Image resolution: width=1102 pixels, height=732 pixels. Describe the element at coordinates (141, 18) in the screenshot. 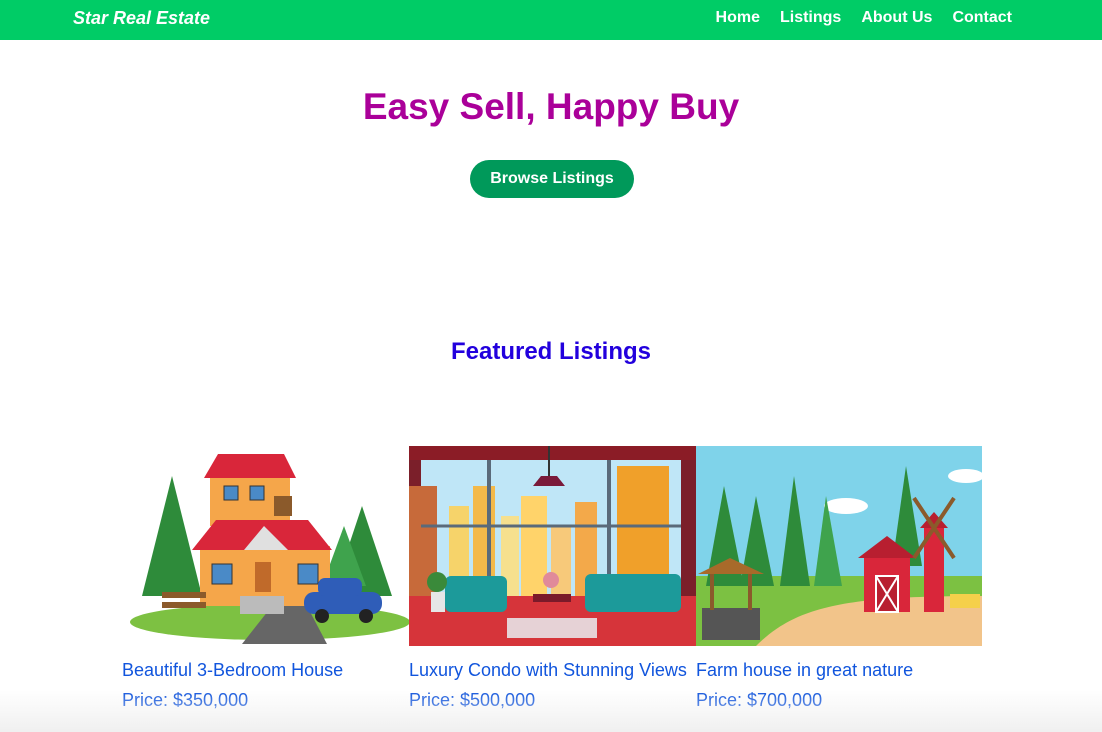

I see `brand-logo-link: Star Real Estate` at that location.